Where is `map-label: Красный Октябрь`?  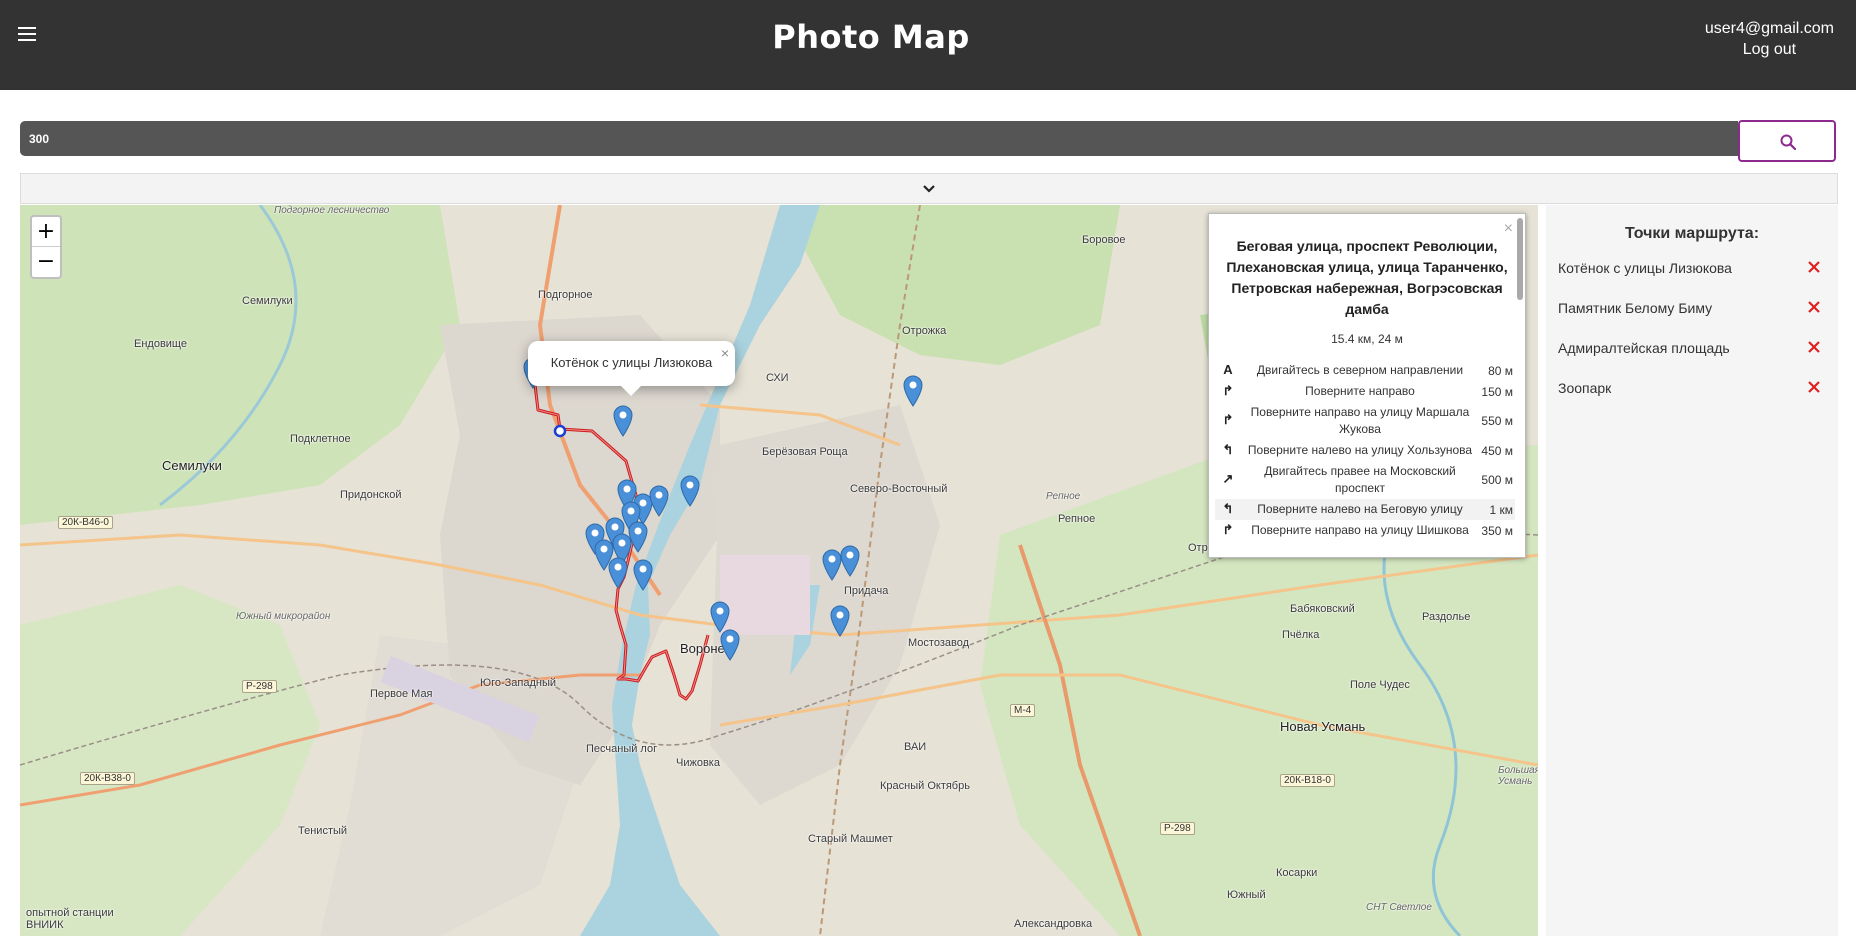 map-label: Красный Октябрь is located at coordinates (925, 786).